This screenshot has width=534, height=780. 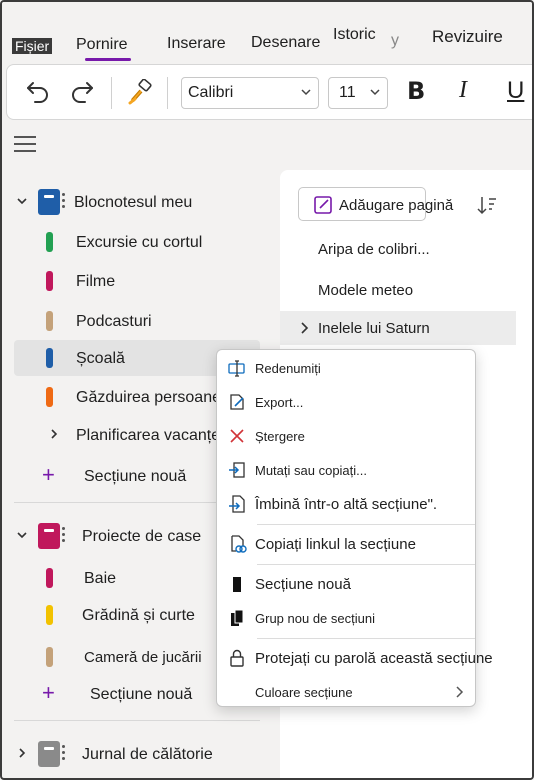 I want to click on bold-button: B, so click(x=416, y=91).